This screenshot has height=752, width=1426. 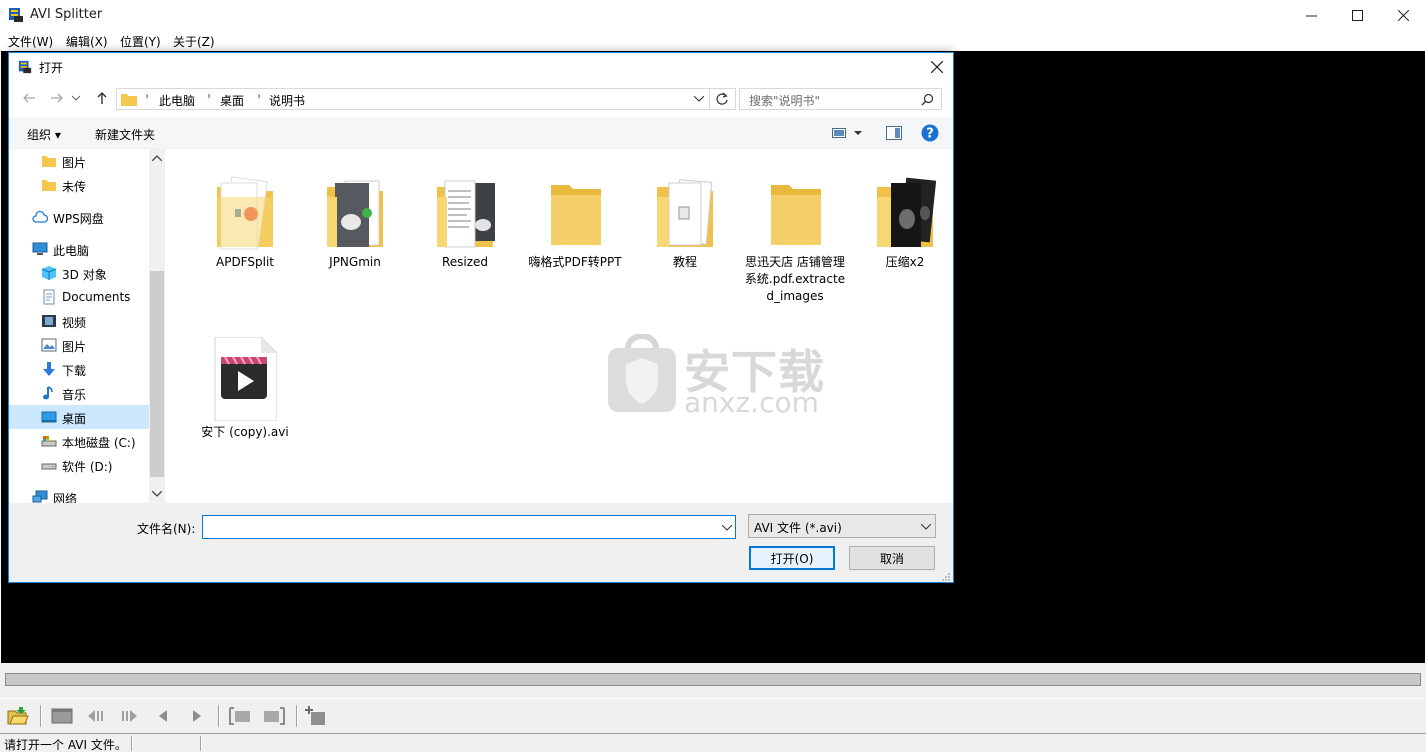 I want to click on nav-item-downloads: 下载, so click(x=79, y=369).